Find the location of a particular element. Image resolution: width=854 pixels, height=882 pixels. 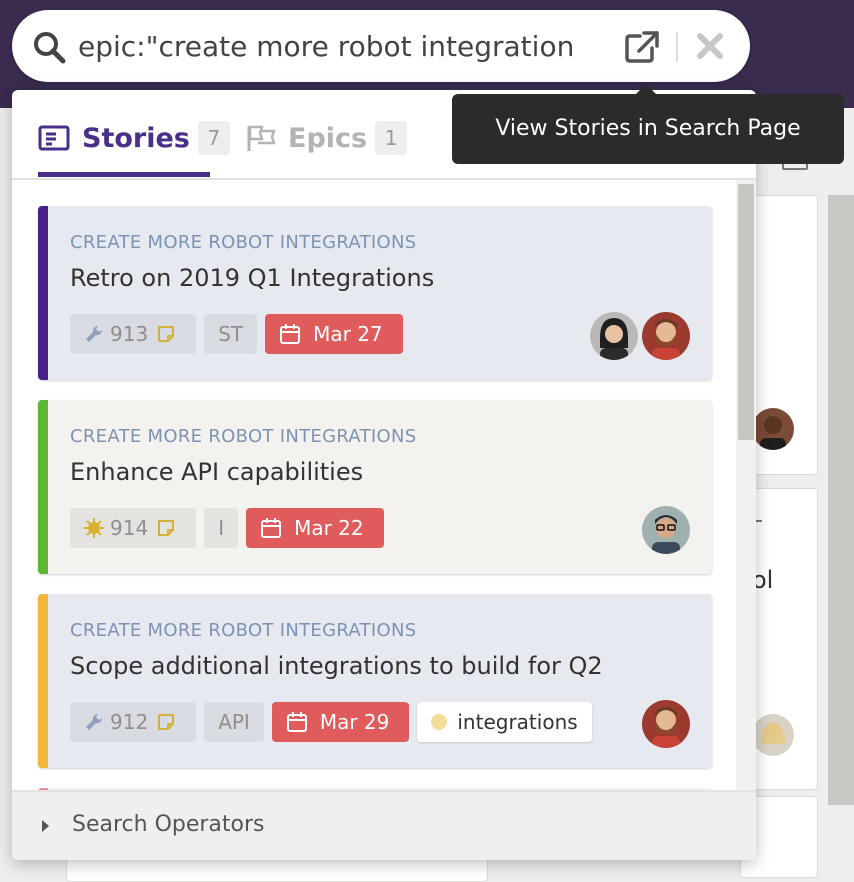

story-id-badge: 912 is located at coordinates (133, 722).